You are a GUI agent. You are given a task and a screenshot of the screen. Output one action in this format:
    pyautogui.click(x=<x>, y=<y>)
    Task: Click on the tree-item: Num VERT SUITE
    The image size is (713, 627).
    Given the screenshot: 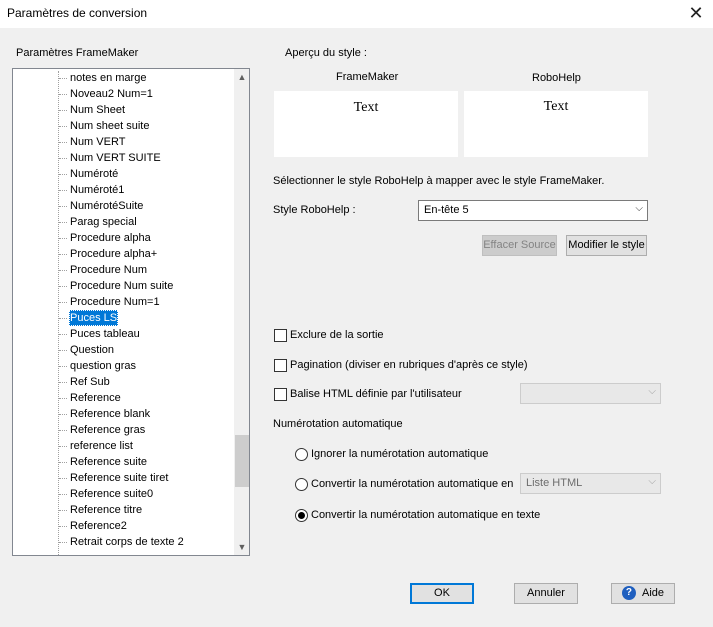 What is the action you would take?
    pyautogui.click(x=109, y=158)
    